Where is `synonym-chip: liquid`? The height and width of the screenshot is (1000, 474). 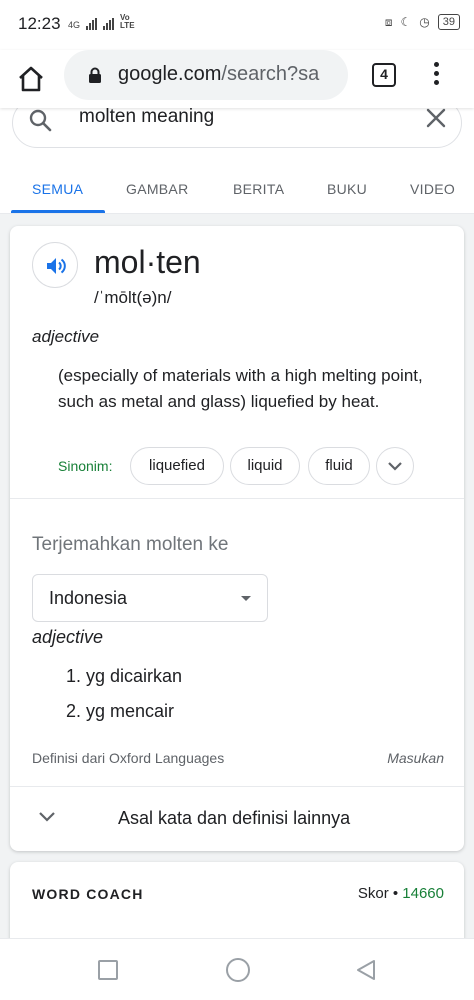 synonym-chip: liquid is located at coordinates (265, 466).